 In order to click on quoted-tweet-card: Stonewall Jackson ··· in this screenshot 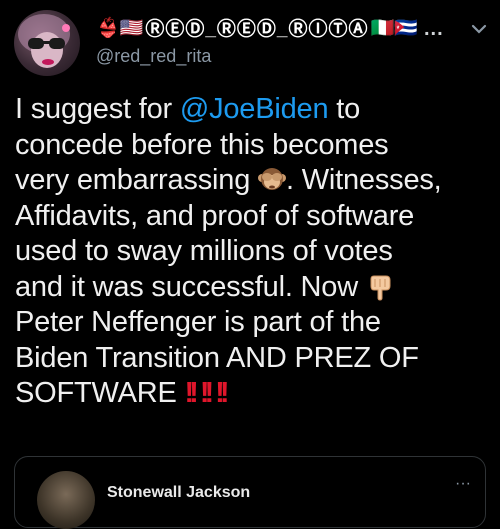, I will do `click(250, 492)`.